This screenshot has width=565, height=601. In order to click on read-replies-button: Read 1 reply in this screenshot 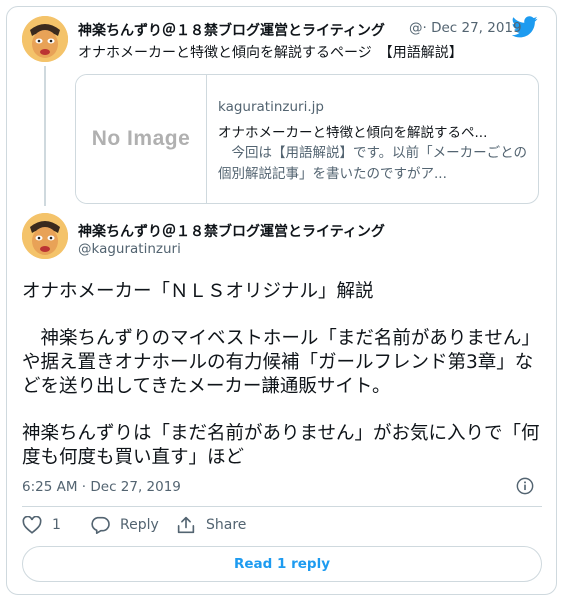, I will do `click(282, 564)`.